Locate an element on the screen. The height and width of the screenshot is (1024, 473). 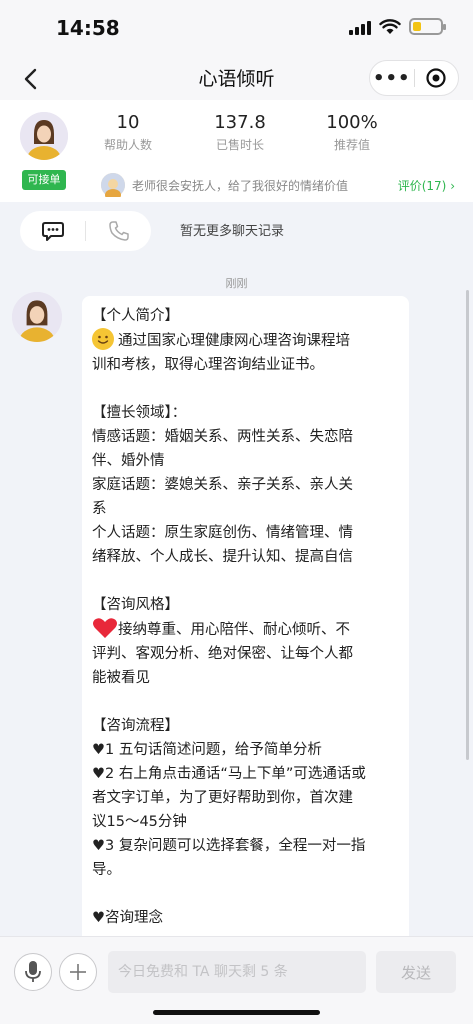
stat-sold-hours-value: 137.8 is located at coordinates (240, 122).